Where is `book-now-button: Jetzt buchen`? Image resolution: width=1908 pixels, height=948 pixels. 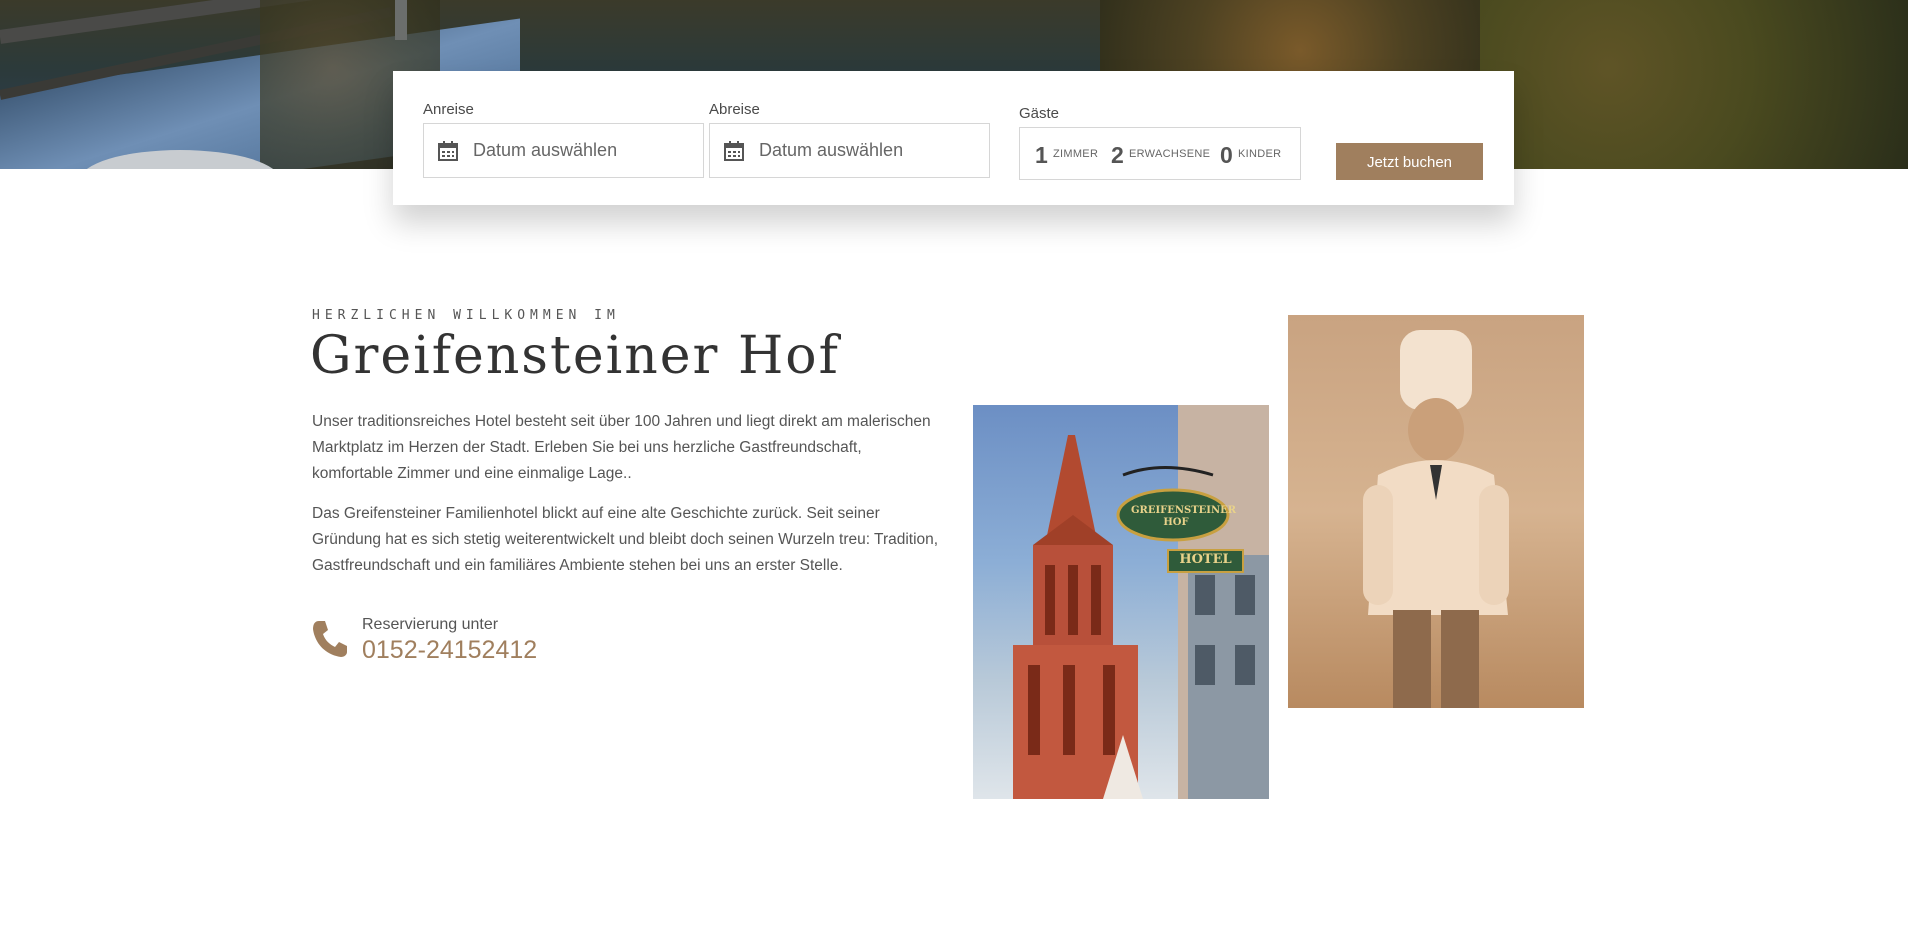 book-now-button: Jetzt buchen is located at coordinates (1409, 161).